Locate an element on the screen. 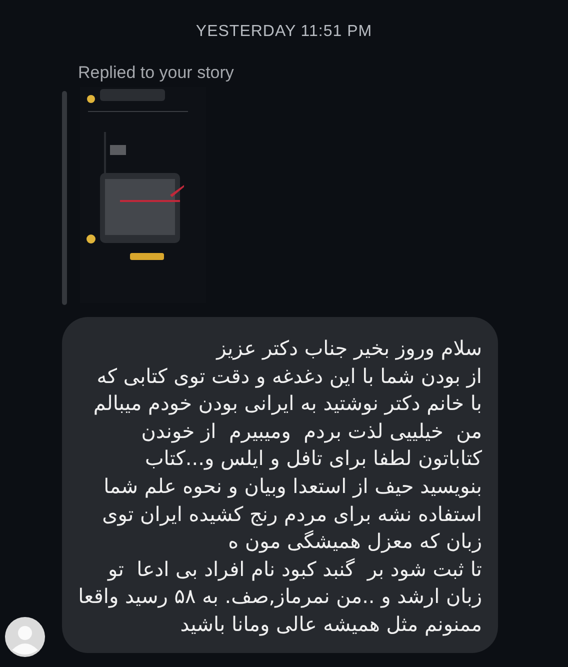 The height and width of the screenshot is (667, 568). avatar-icon is located at coordinates (25, 637).